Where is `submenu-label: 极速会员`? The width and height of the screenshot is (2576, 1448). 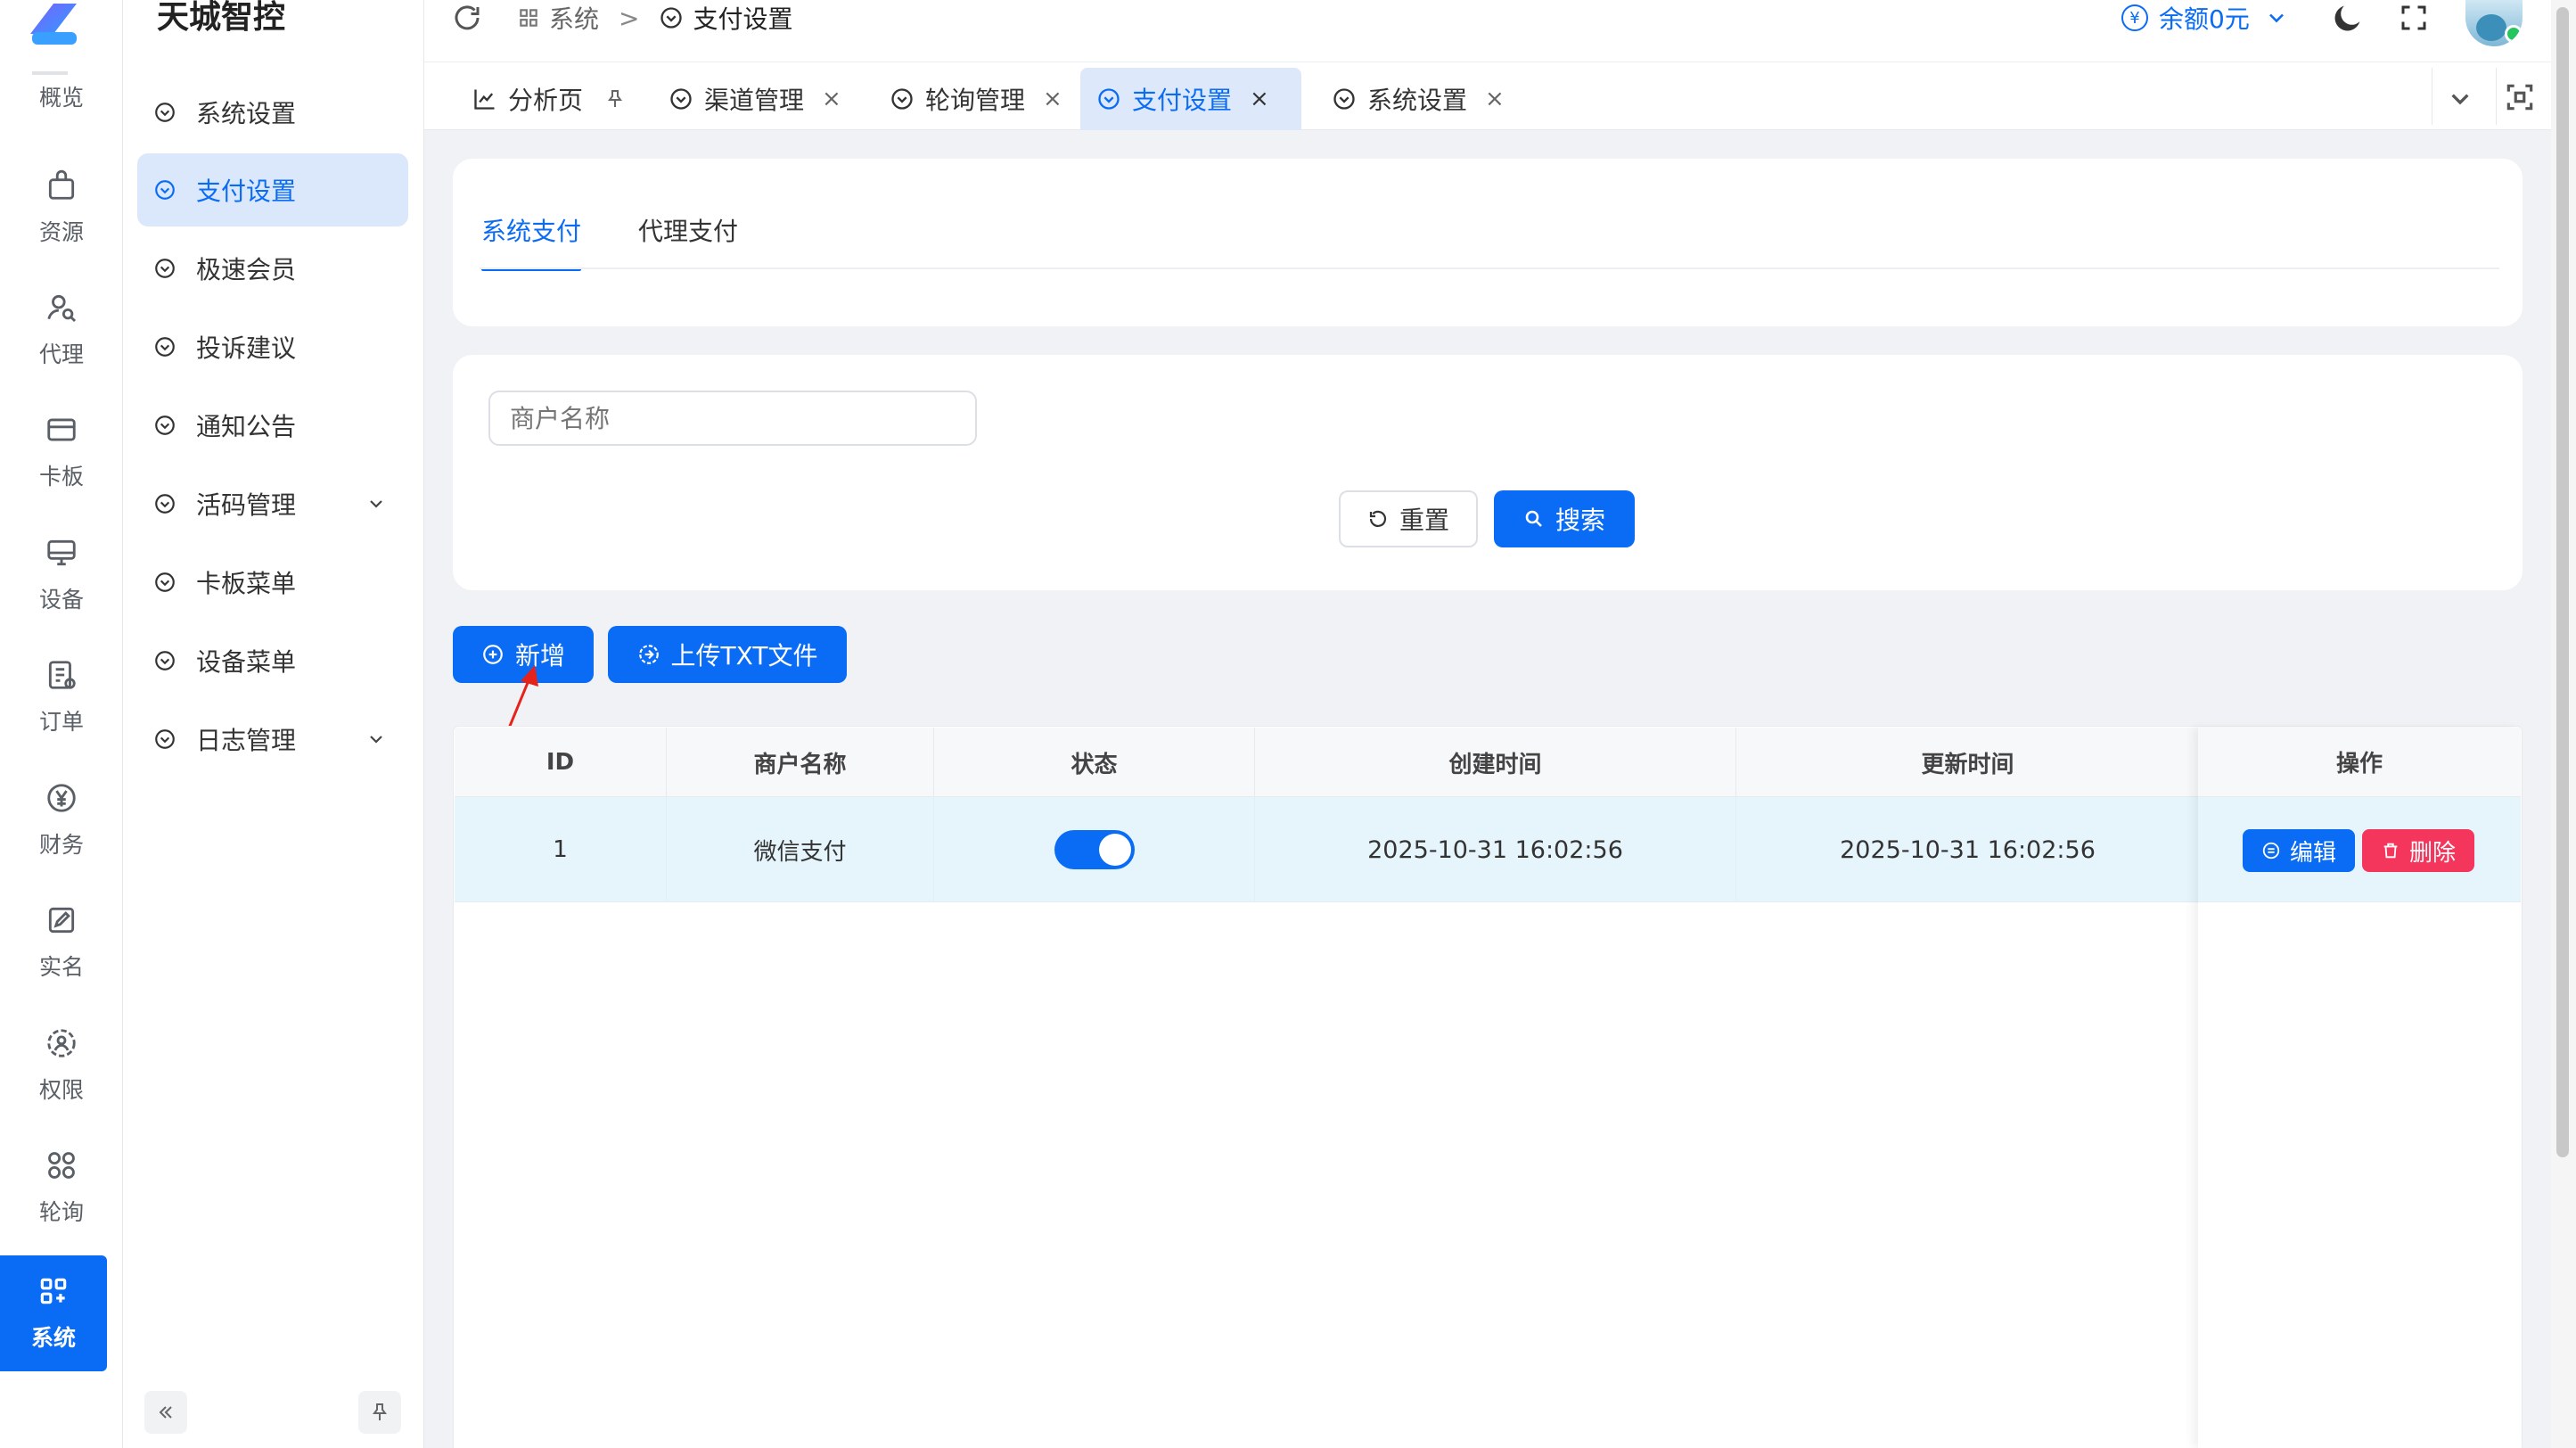
submenu-label: 极速会员 is located at coordinates (246, 269).